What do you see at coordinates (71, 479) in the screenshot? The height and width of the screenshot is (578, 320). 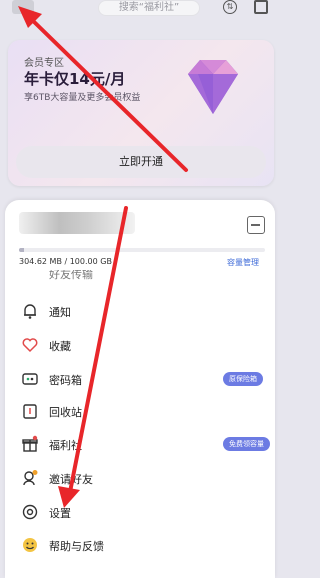 I see `menu-item-label: 邀请好友` at bounding box center [71, 479].